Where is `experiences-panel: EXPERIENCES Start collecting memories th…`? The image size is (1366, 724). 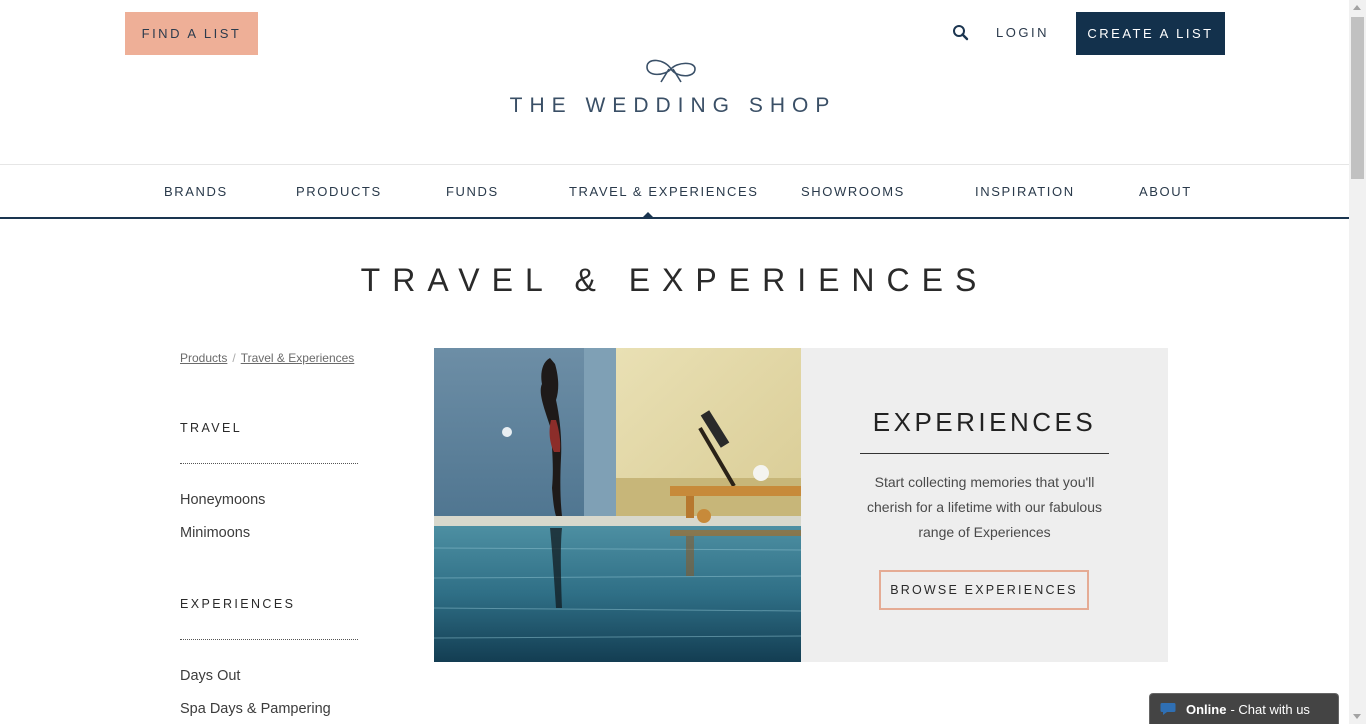 experiences-panel: EXPERIENCES Start collecting memories th… is located at coordinates (984, 505).